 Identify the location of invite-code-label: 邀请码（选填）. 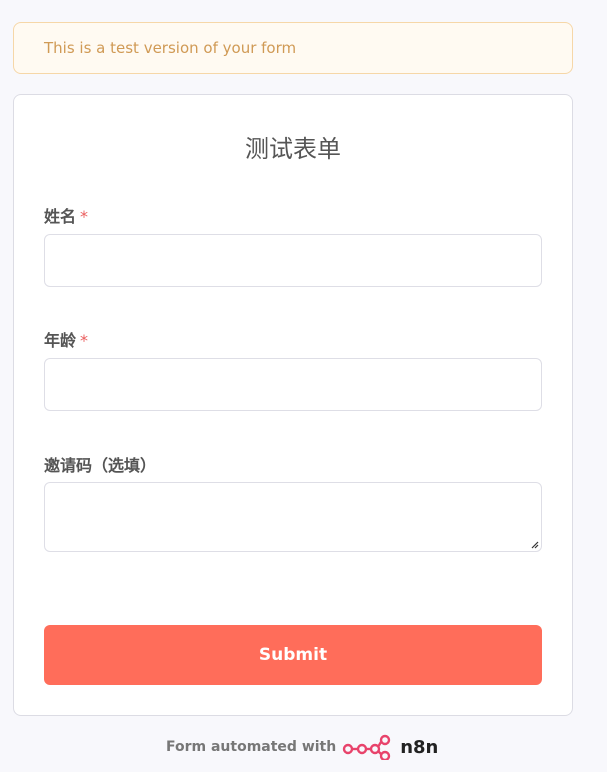
(100, 464).